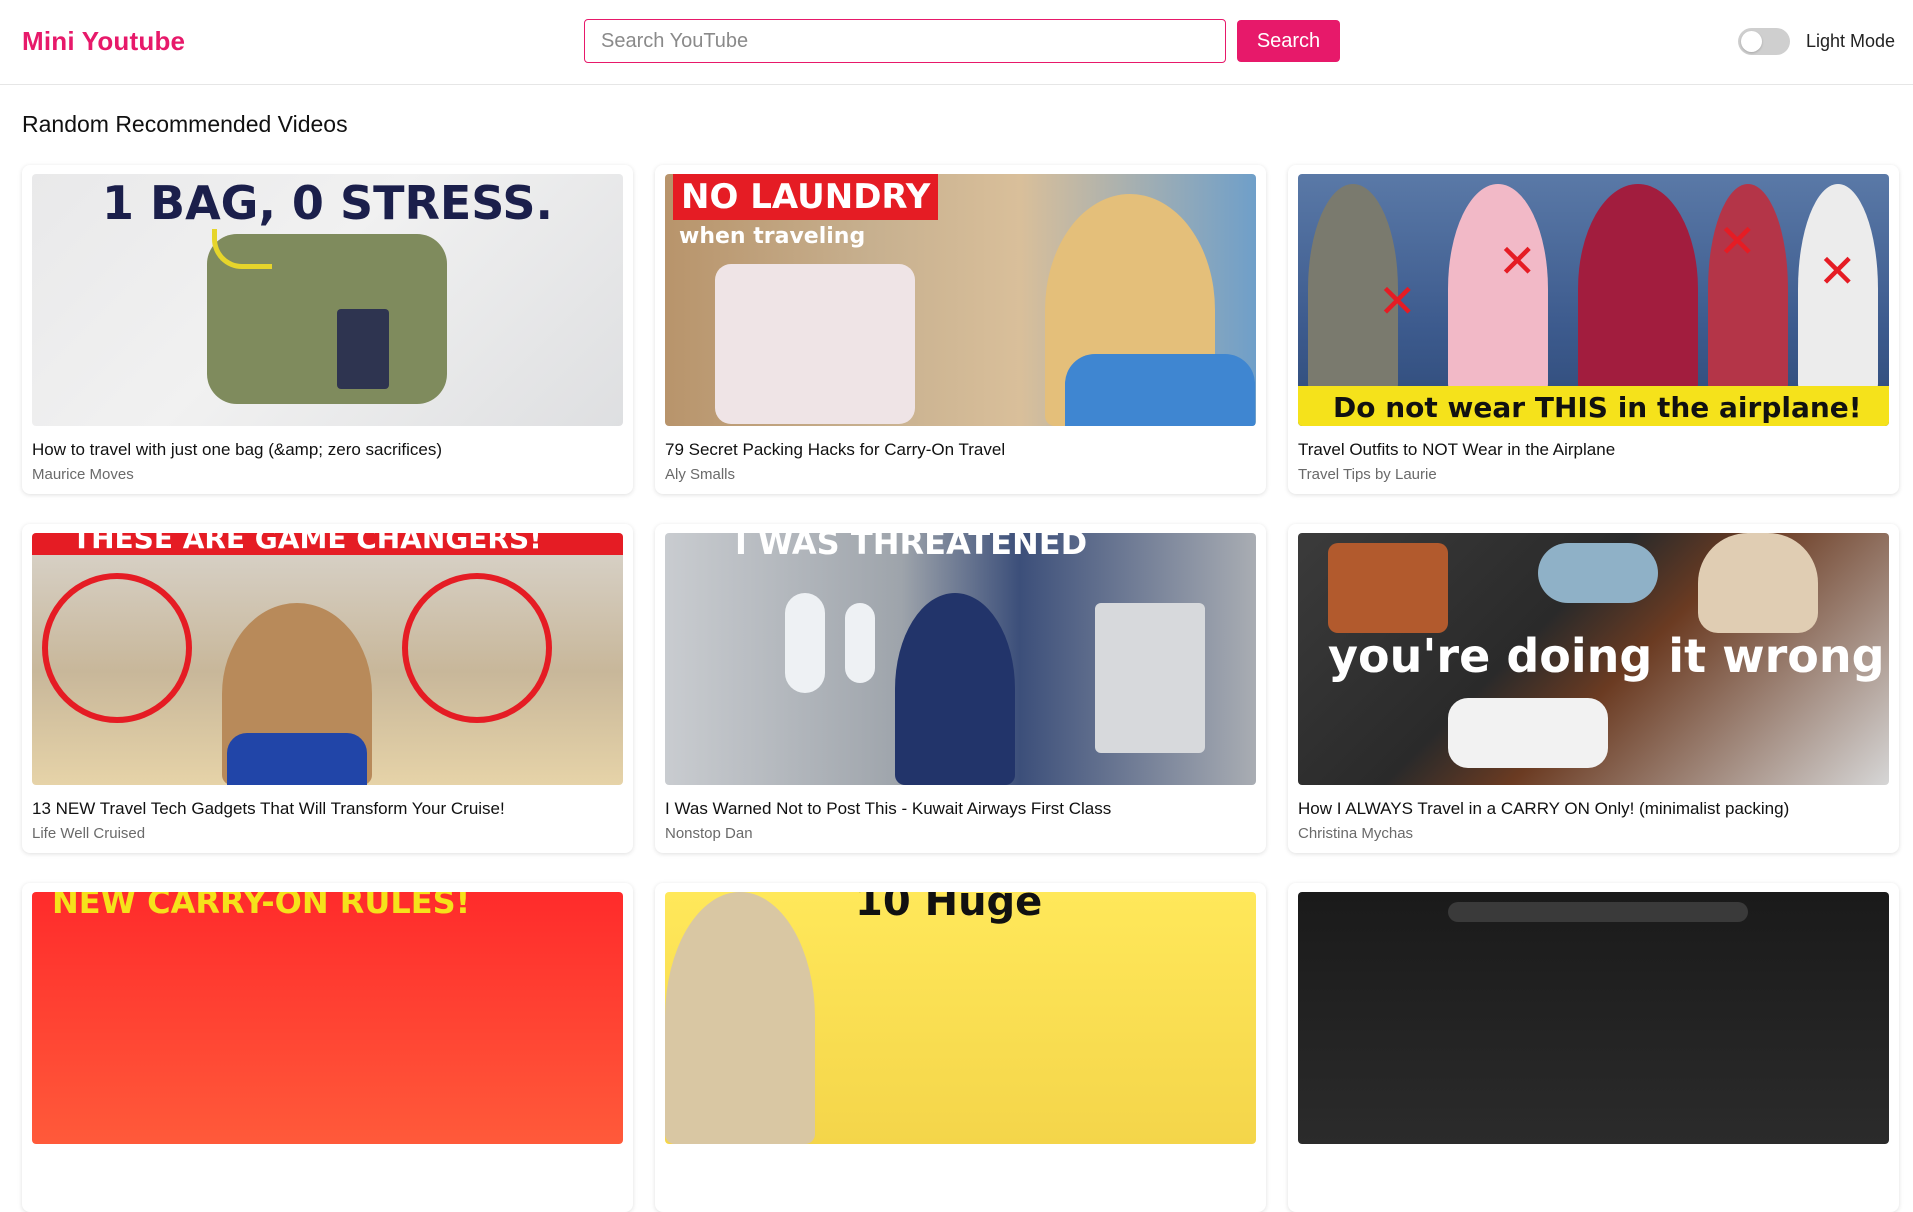 The height and width of the screenshot is (1212, 1913). What do you see at coordinates (1593, 833) in the screenshot?
I see `channel-name: Christina Mychas` at bounding box center [1593, 833].